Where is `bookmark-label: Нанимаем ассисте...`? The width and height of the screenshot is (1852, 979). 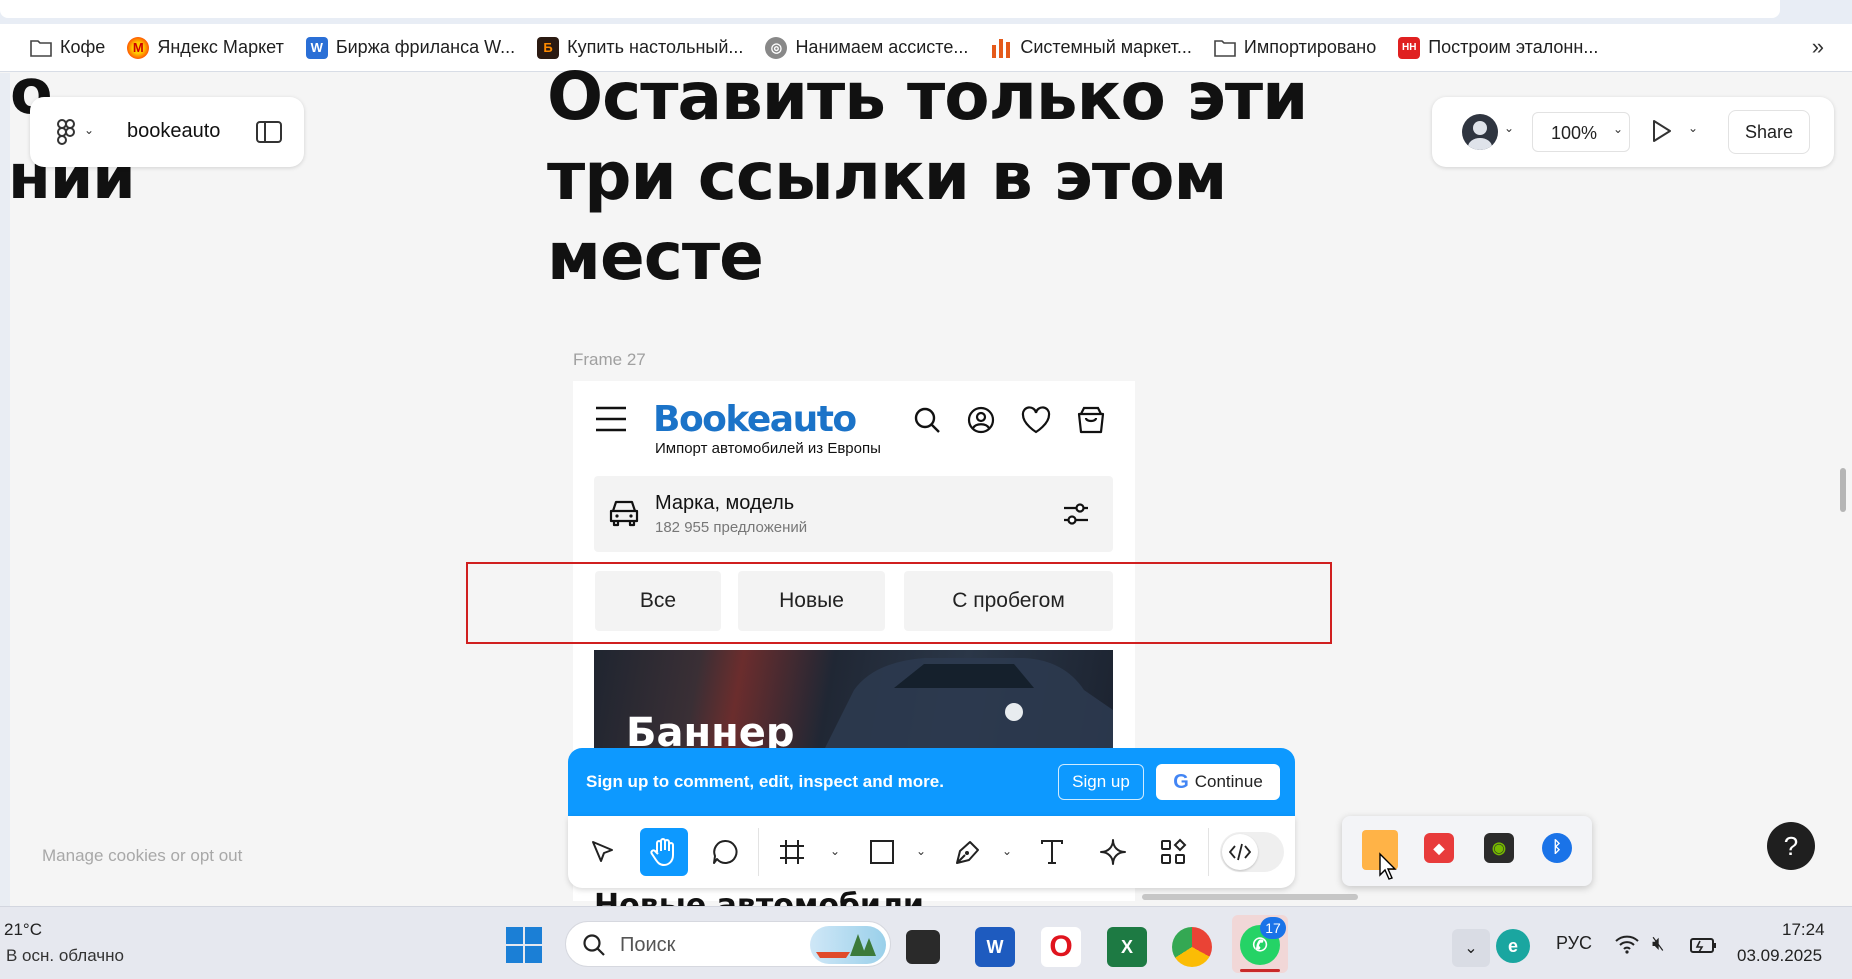
bookmark-label: Нанимаем ассисте... is located at coordinates (882, 47).